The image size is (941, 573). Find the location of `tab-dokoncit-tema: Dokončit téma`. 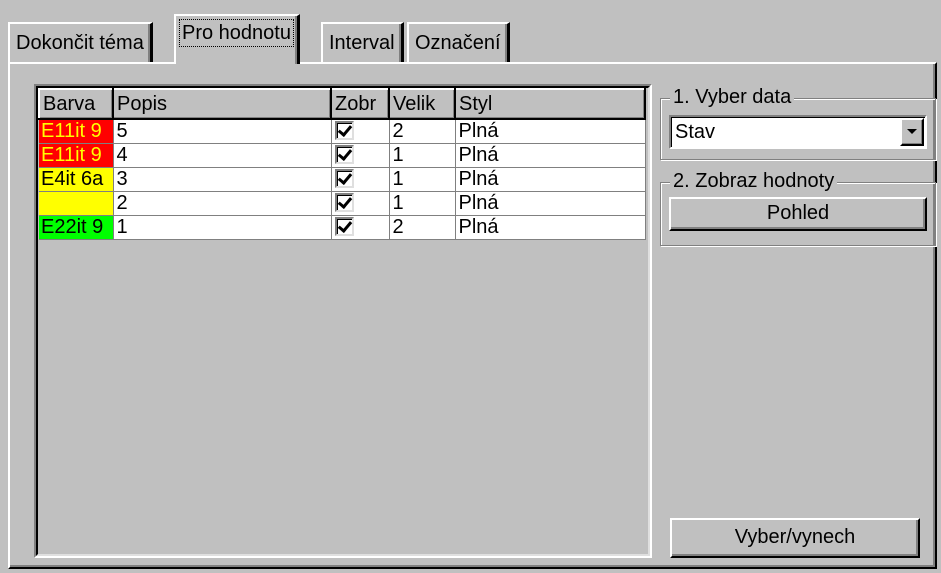

tab-dokoncit-tema: Dokončit téma is located at coordinates (80, 42).